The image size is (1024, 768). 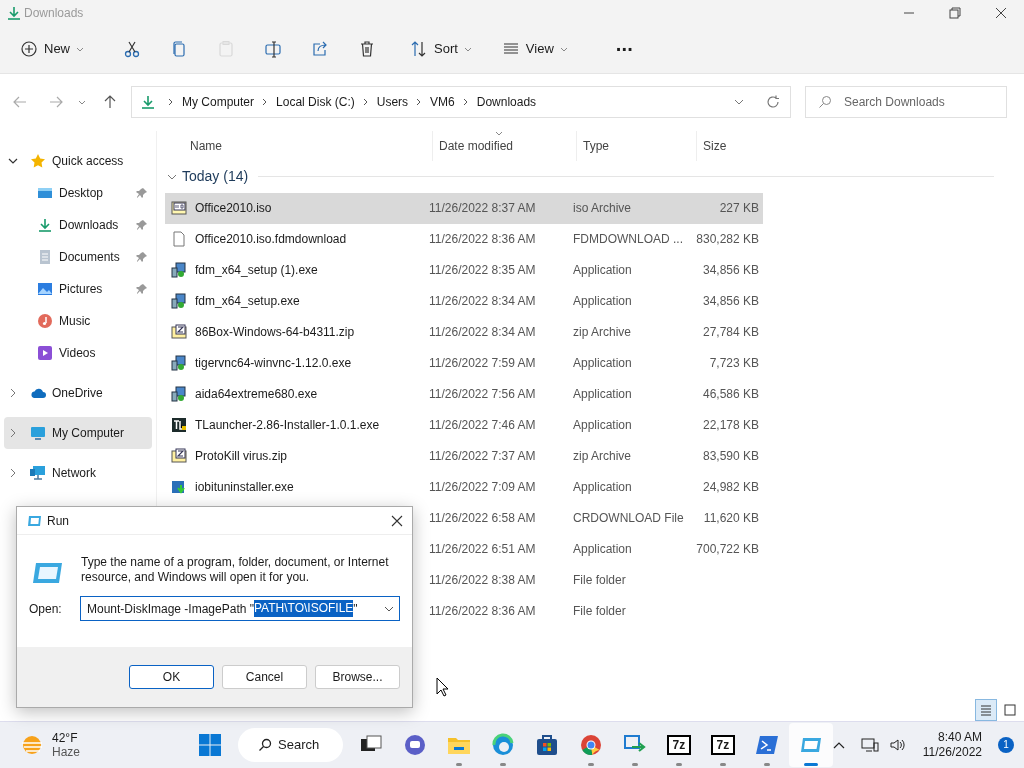 What do you see at coordinates (483, 209) in the screenshot?
I see `table-cell-text: 11/26/2022 8:37 AM` at bounding box center [483, 209].